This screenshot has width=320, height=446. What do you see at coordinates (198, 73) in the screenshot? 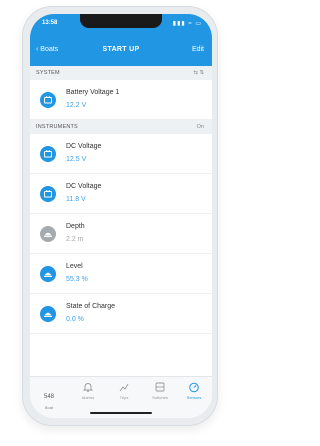
I see `section-controls: ⇆ ⇅` at bounding box center [198, 73].